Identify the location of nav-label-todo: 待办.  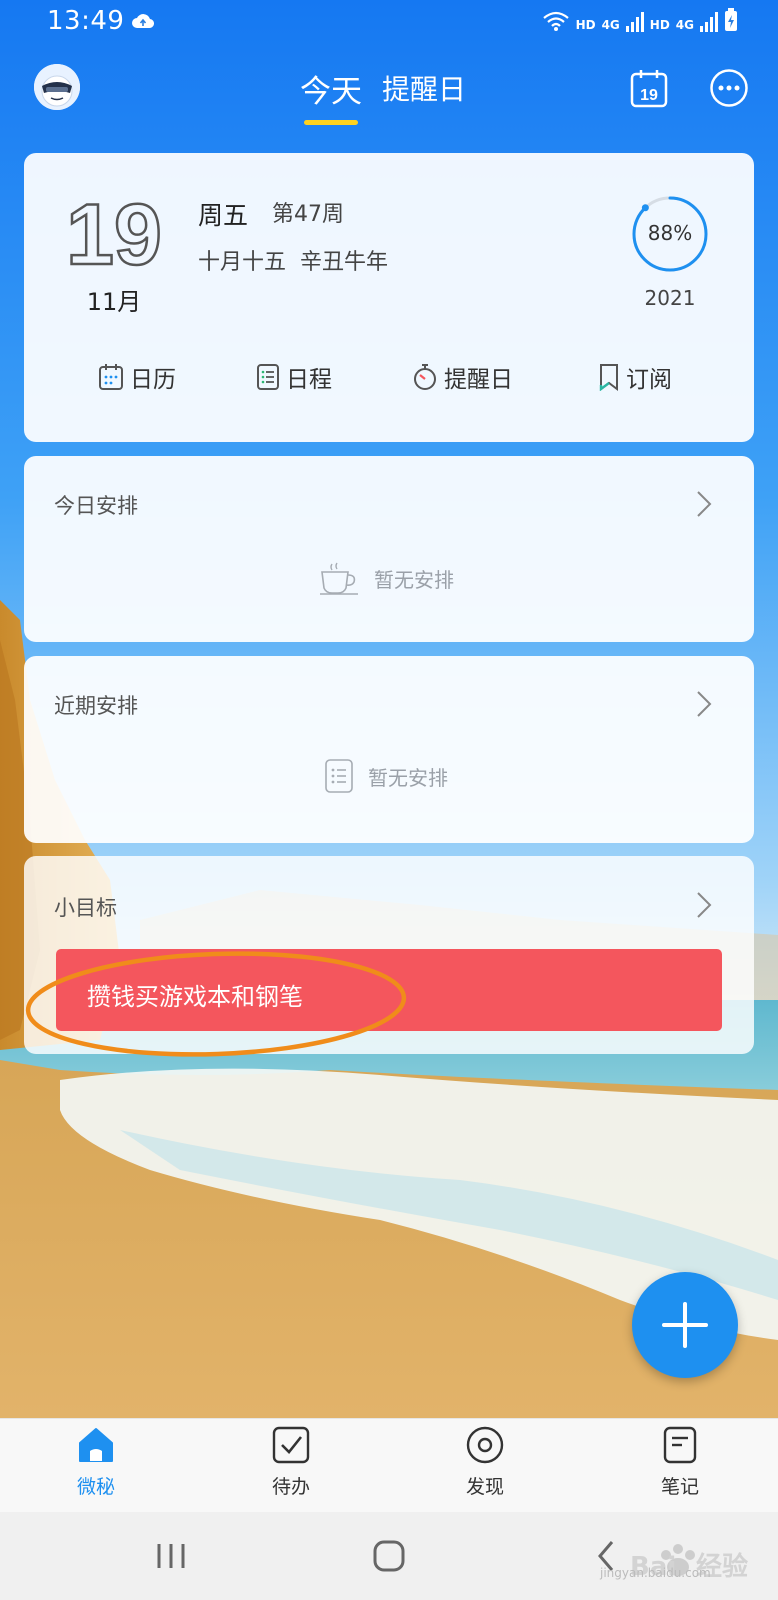
(290, 1487).